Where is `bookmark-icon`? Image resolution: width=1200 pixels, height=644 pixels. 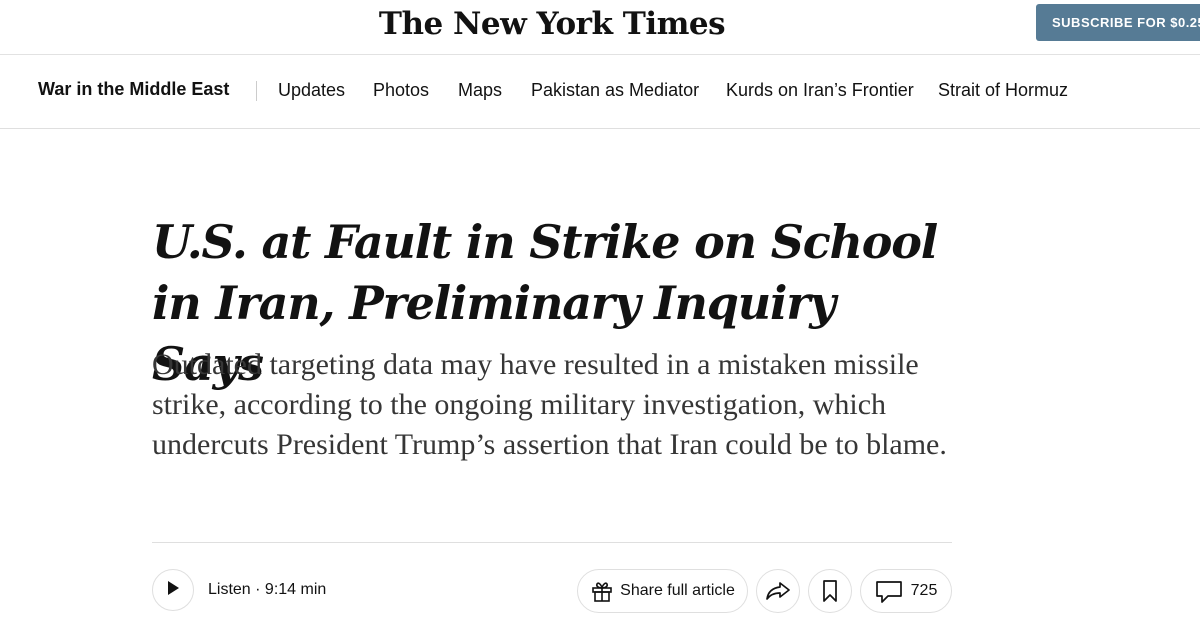
bookmark-icon is located at coordinates (830, 591).